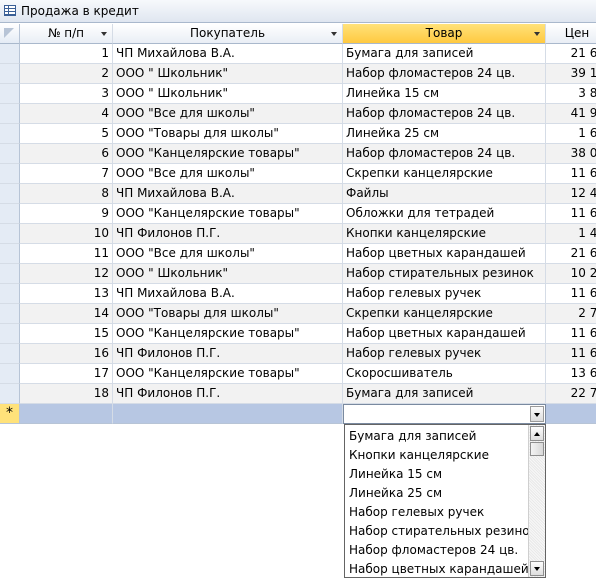 The width and height of the screenshot is (596, 579). I want to click on dropdown-option: Набор стирательных резинок, so click(439, 531).